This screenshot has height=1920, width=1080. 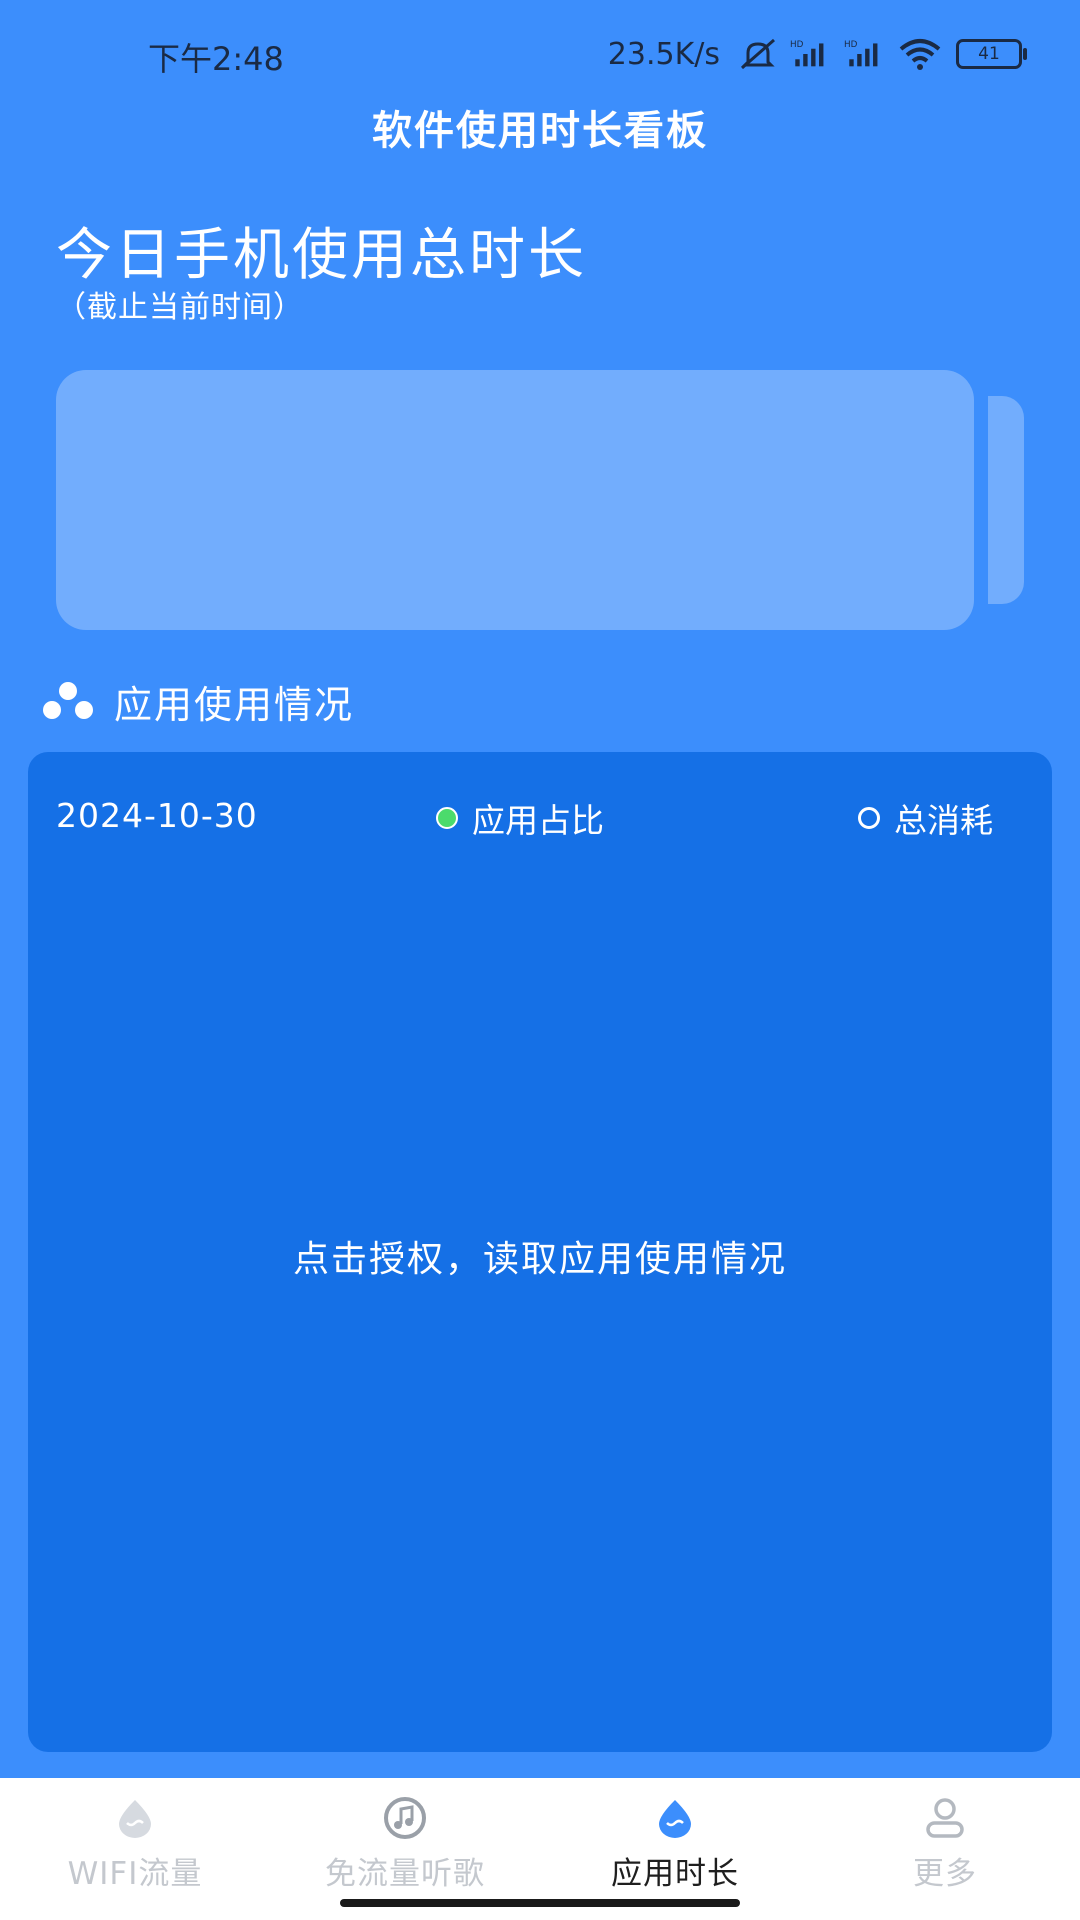 What do you see at coordinates (68, 700) in the screenshot?
I see `apps-cluster-icon` at bounding box center [68, 700].